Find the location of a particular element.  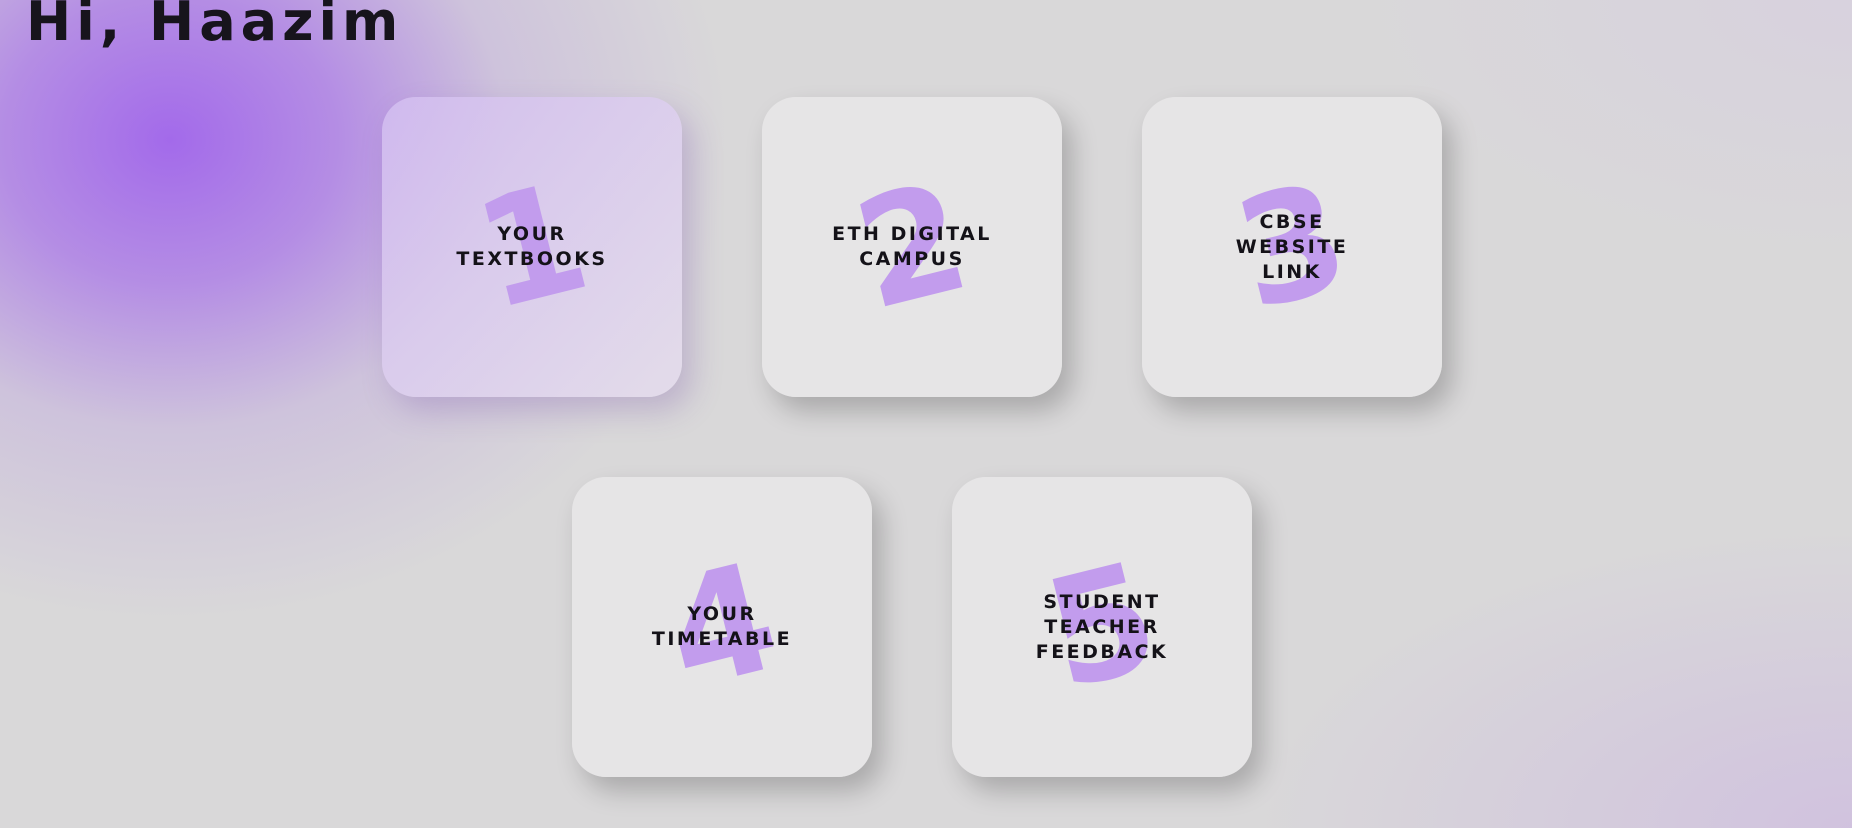

card-eth-digital-campus: 2 ETH DIGITAL CAMPUS is located at coordinates (912, 247).